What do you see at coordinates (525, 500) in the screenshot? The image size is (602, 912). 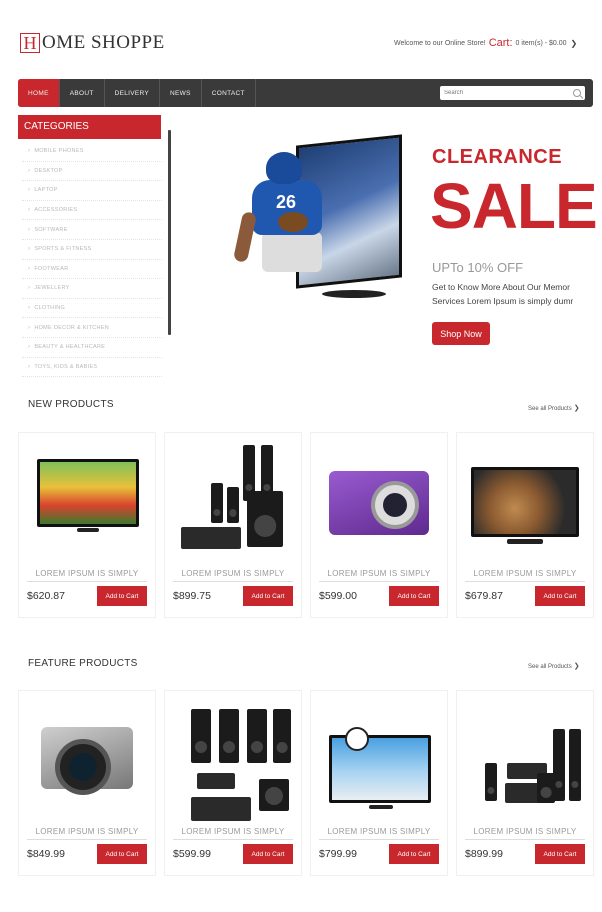 I see `monitor-icon` at bounding box center [525, 500].